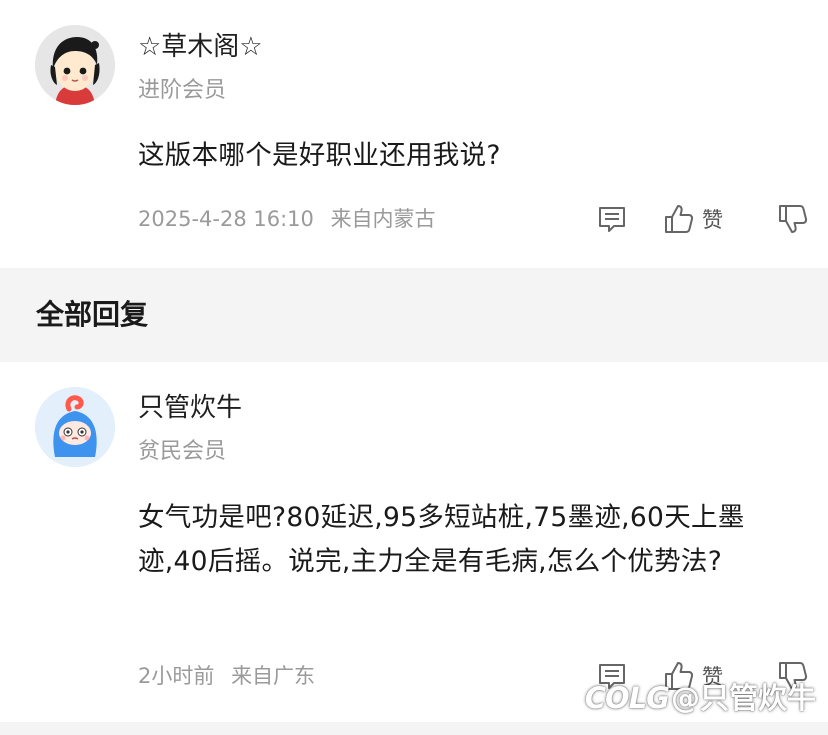 Image resolution: width=828 pixels, height=735 pixels. Describe the element at coordinates (627, 698) in the screenshot. I see `watermark-logo: COLG` at that location.